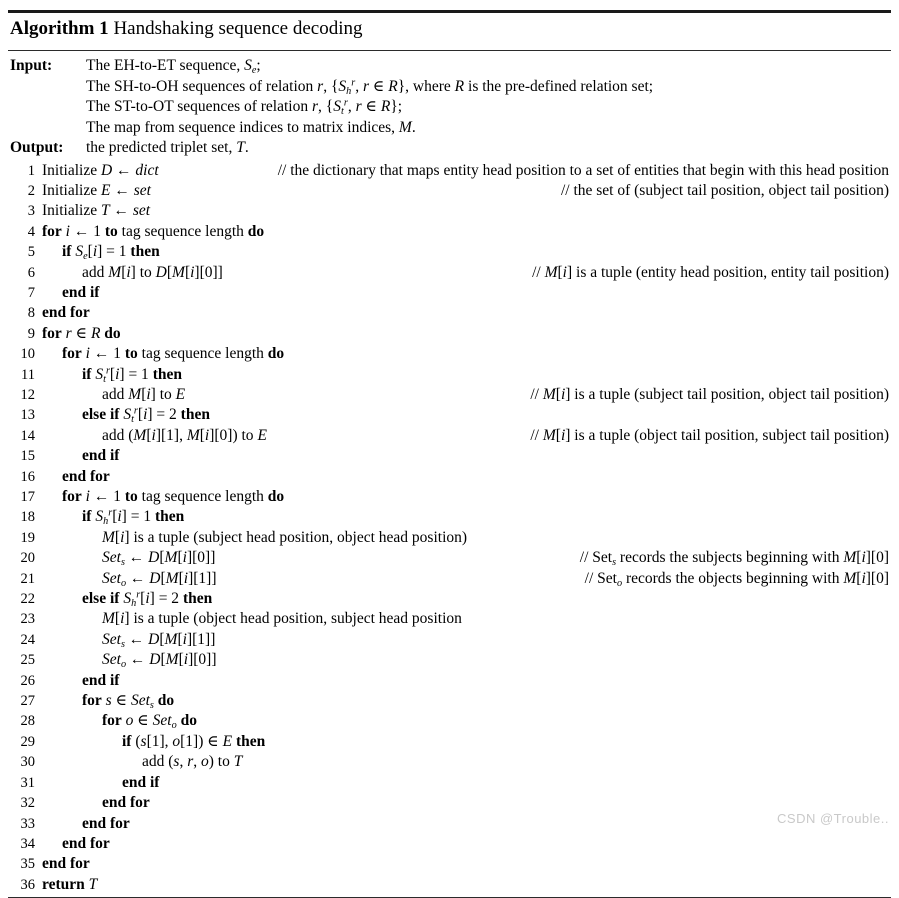  Describe the element at coordinates (81, 333) in the screenshot. I see `line-code: for r ∈ R do` at that location.